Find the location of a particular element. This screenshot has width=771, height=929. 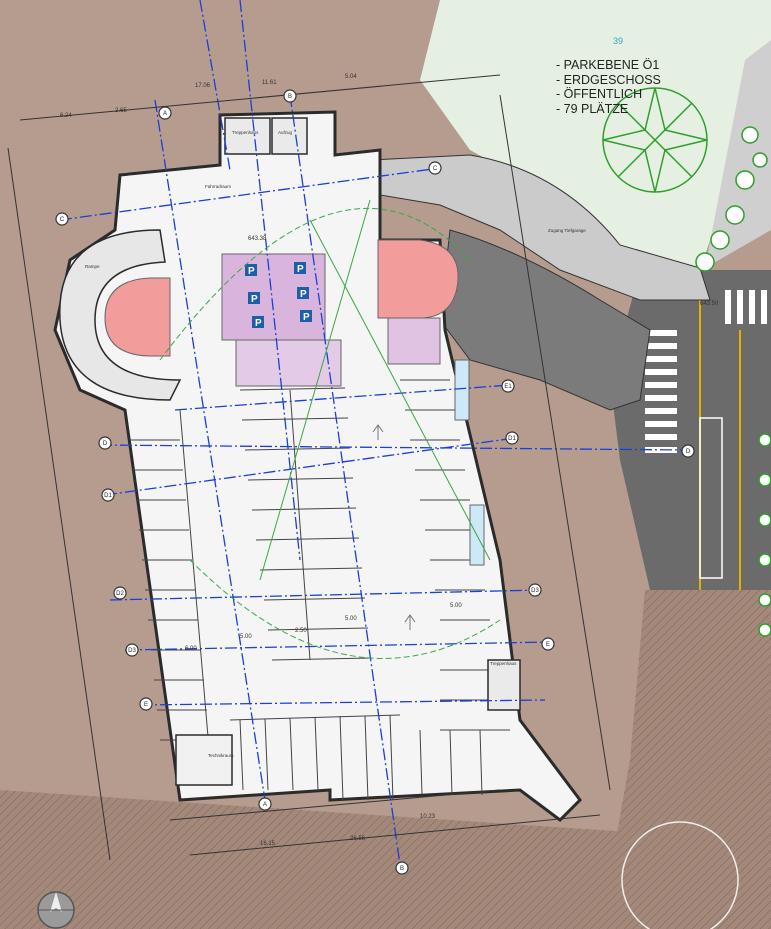

plot-number: 39 is located at coordinates (618, 41).